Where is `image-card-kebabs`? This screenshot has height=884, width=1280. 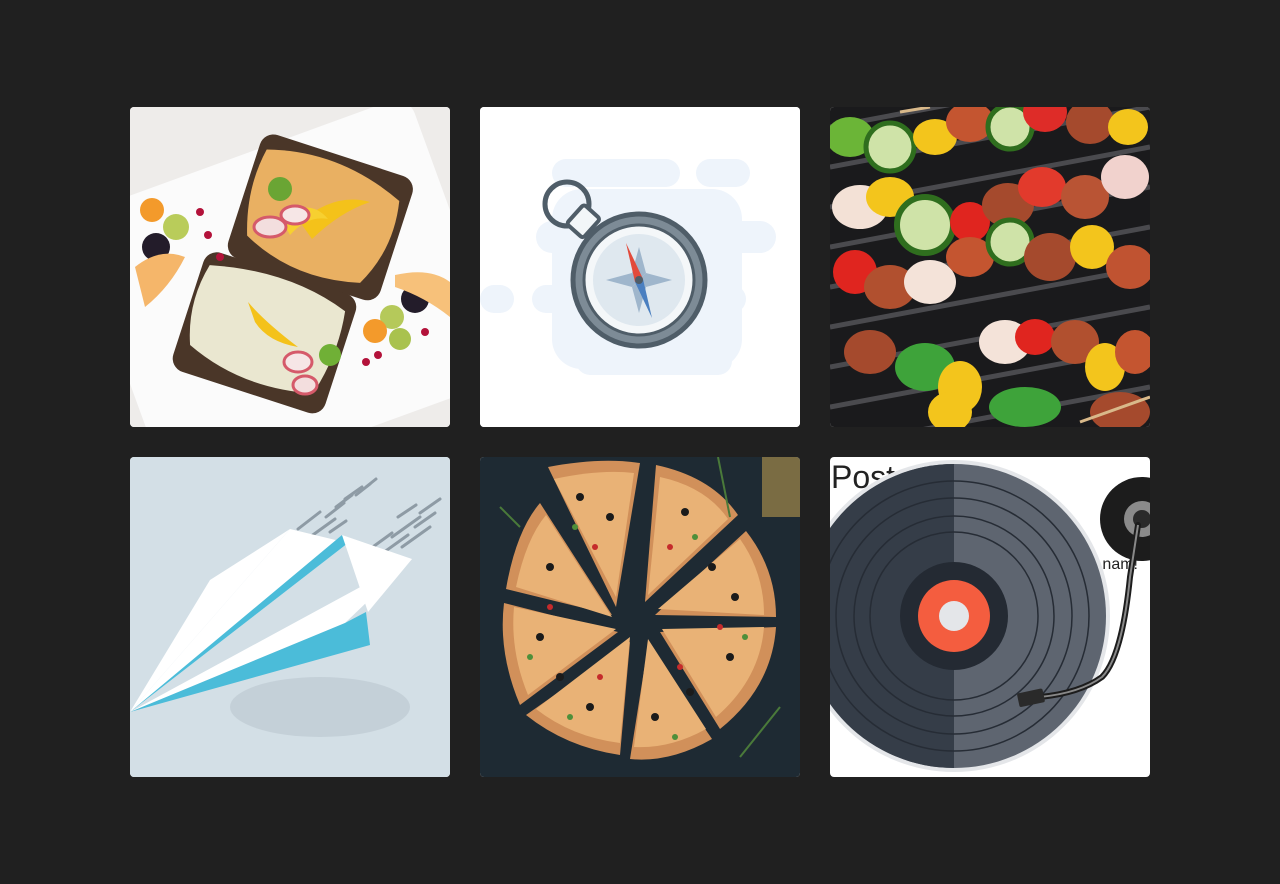
image-card-kebabs is located at coordinates (990, 267).